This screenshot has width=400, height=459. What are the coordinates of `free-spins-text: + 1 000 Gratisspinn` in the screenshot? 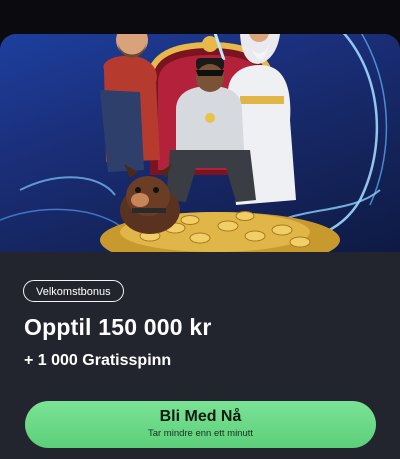 It's located at (98, 360).